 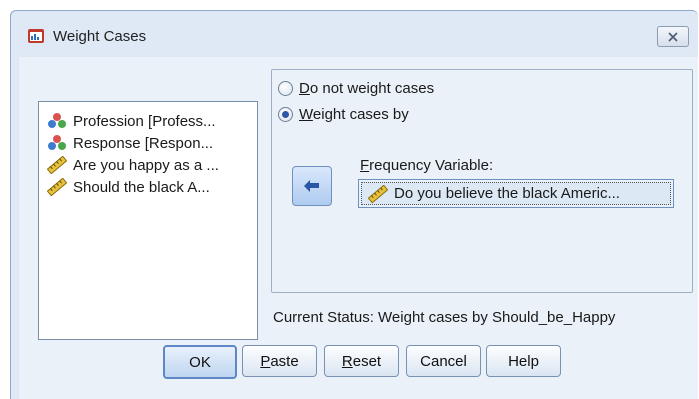 I want to click on frequency-variable-label: Frequency Variable:, so click(x=427, y=165).